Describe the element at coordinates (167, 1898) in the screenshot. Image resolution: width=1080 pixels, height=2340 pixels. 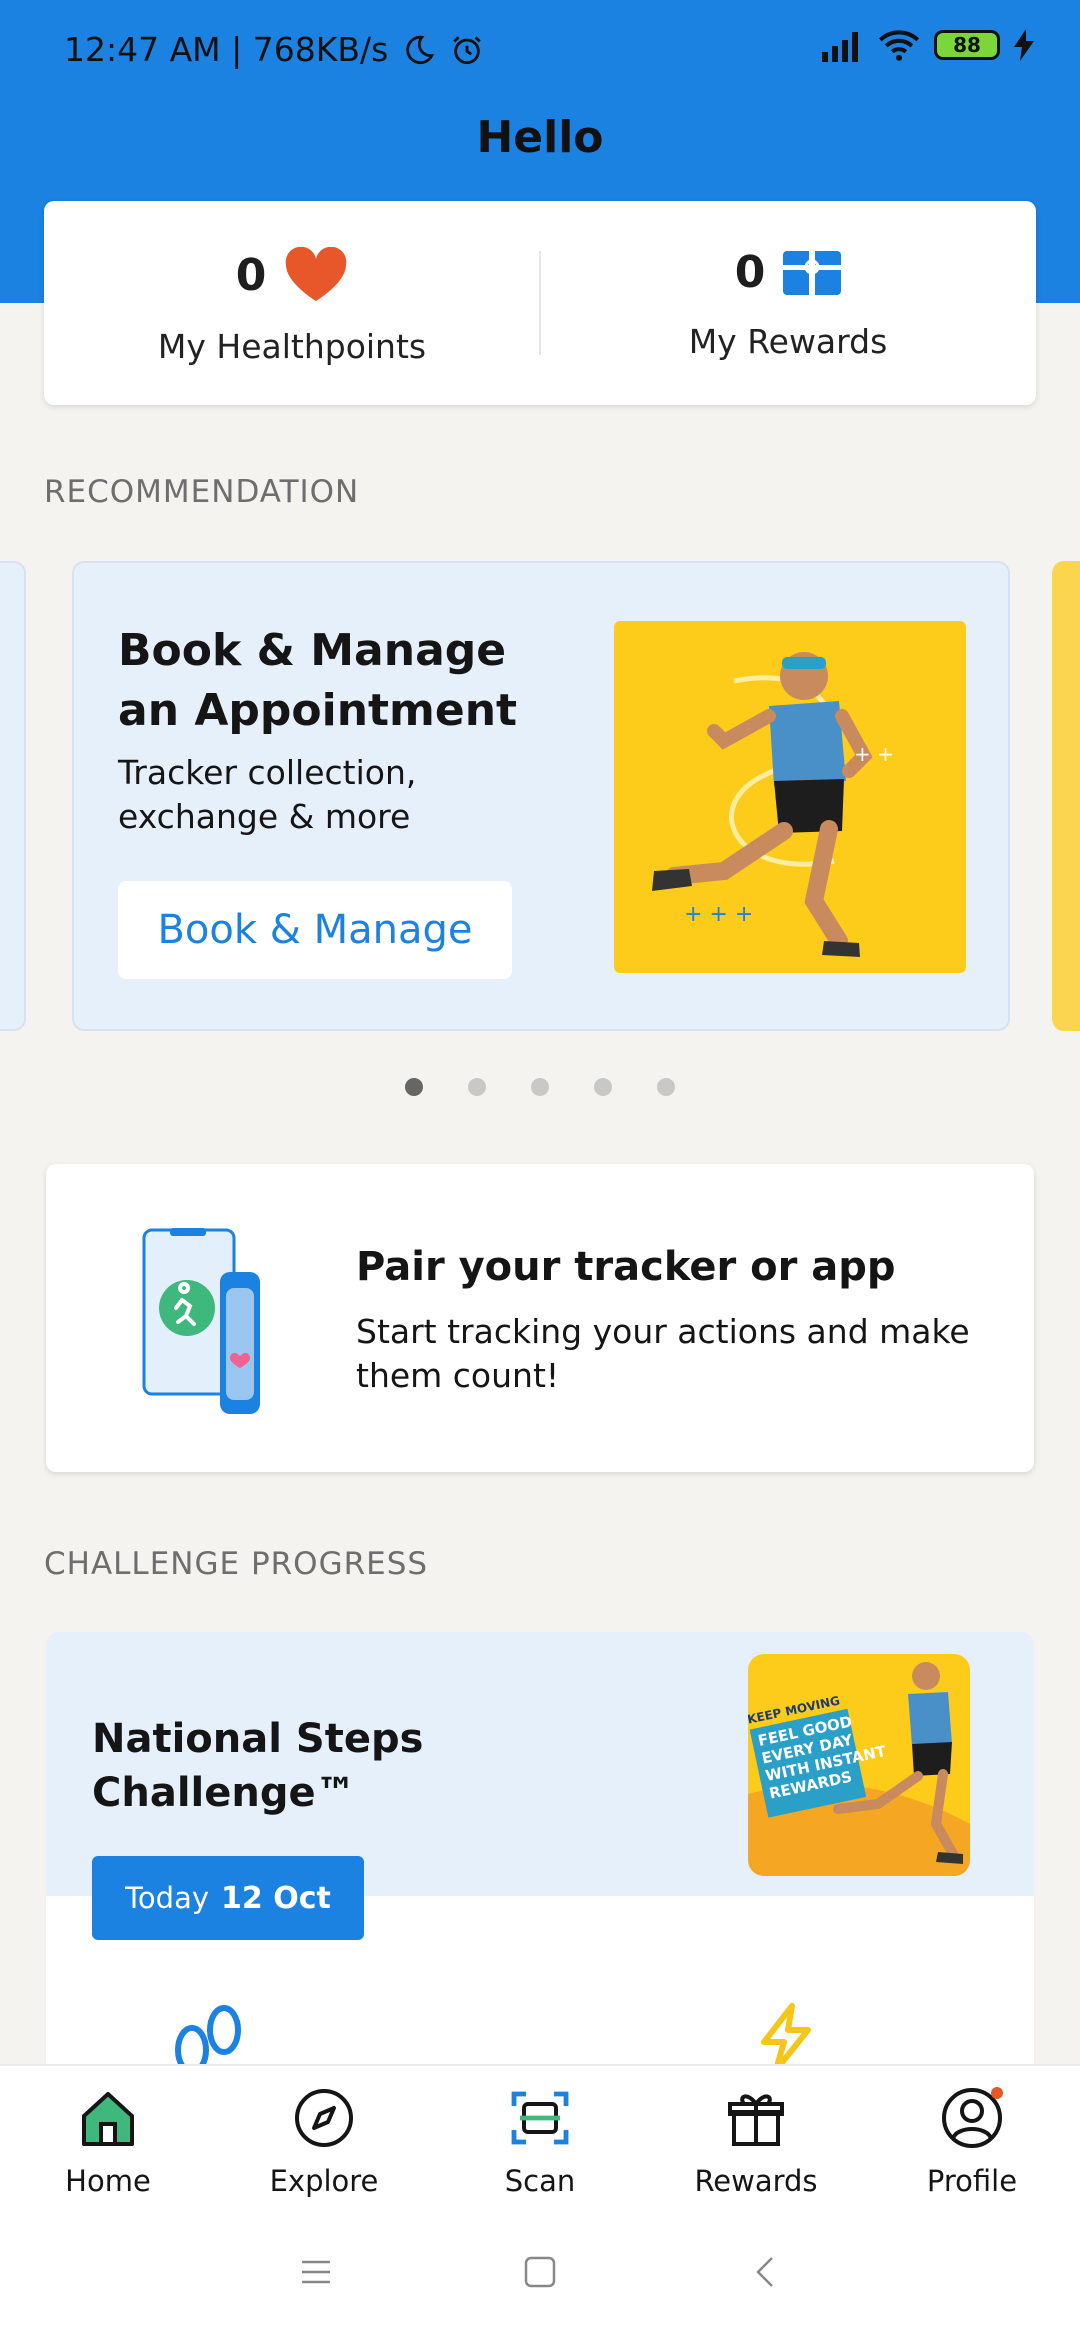
I see `today-label: Today` at that location.